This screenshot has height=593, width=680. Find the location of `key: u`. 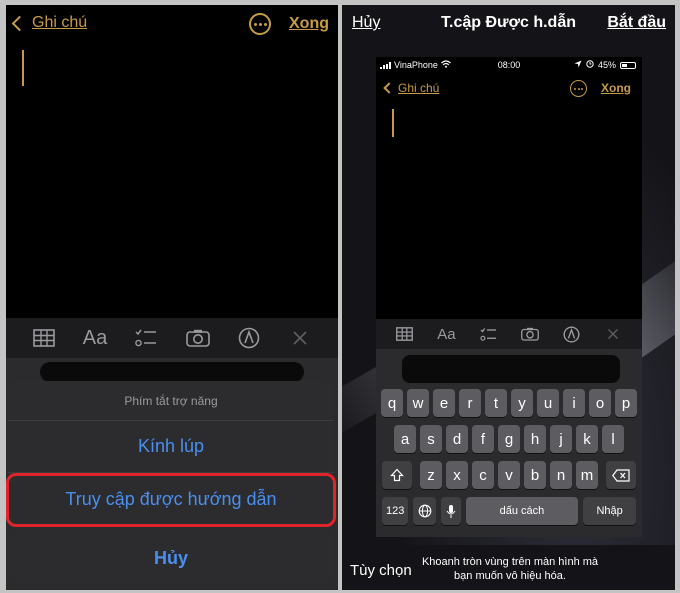

key: u is located at coordinates (548, 403).